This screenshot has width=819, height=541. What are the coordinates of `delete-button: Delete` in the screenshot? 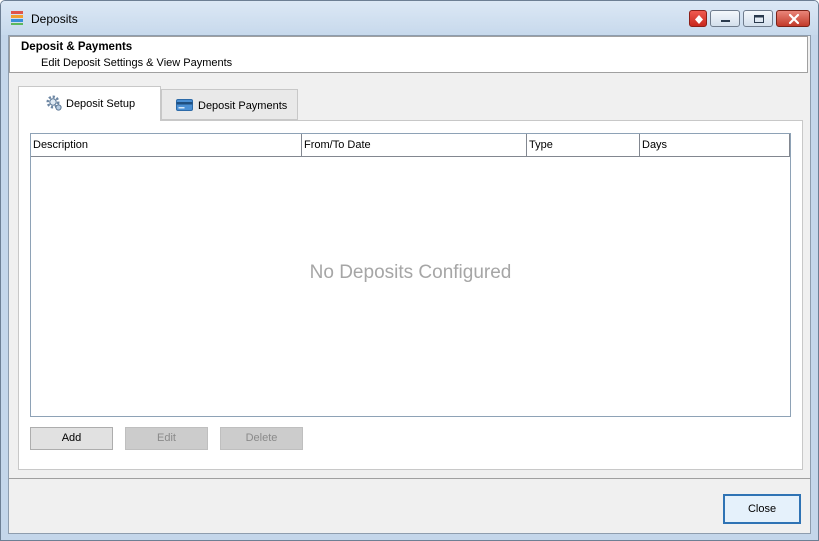 It's located at (261, 438).